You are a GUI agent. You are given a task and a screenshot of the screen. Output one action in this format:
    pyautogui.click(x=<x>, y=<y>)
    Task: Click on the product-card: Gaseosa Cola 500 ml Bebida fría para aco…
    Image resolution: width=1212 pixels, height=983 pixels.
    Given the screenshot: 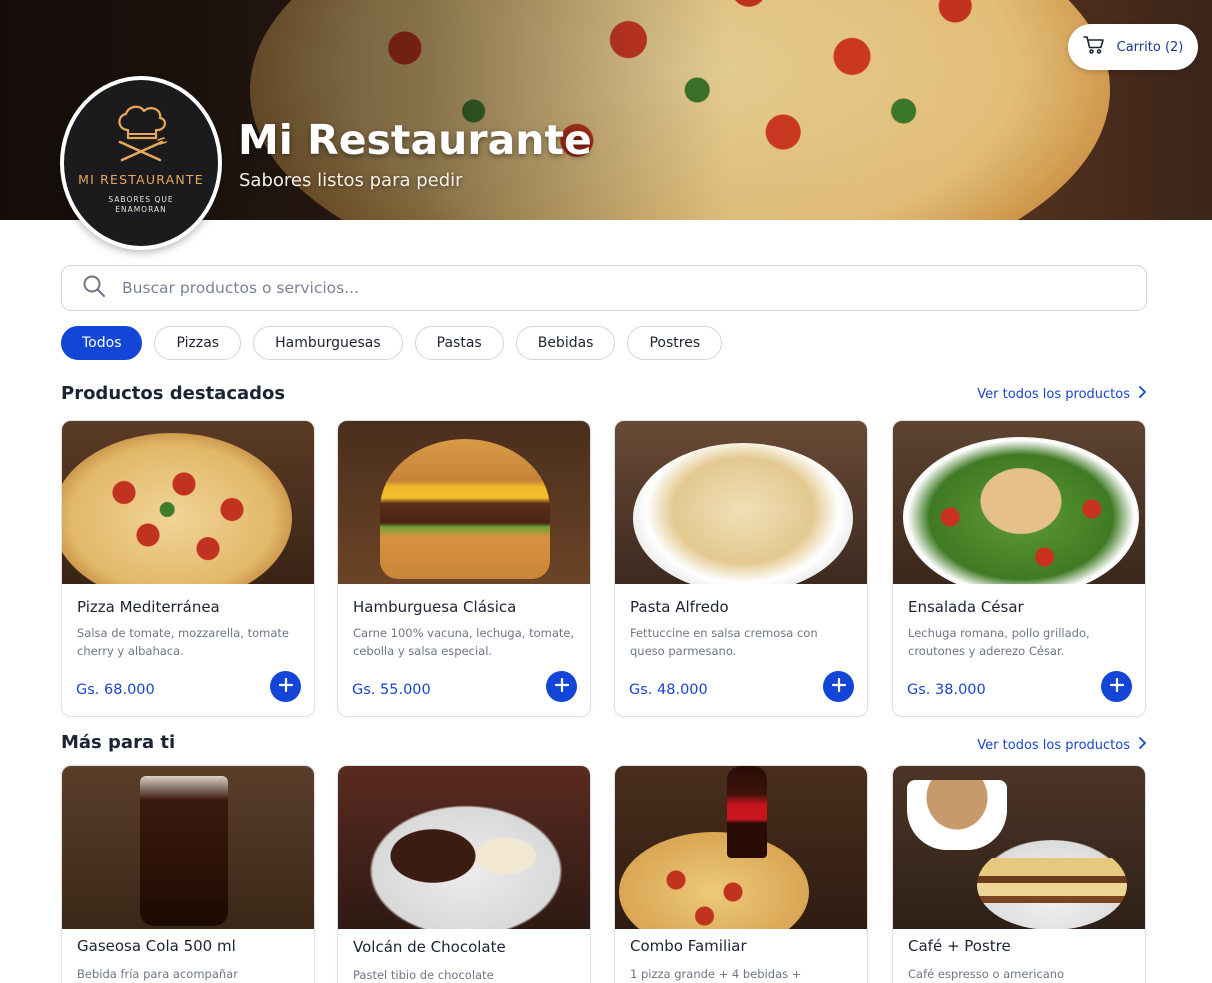 What is the action you would take?
    pyautogui.click(x=188, y=874)
    